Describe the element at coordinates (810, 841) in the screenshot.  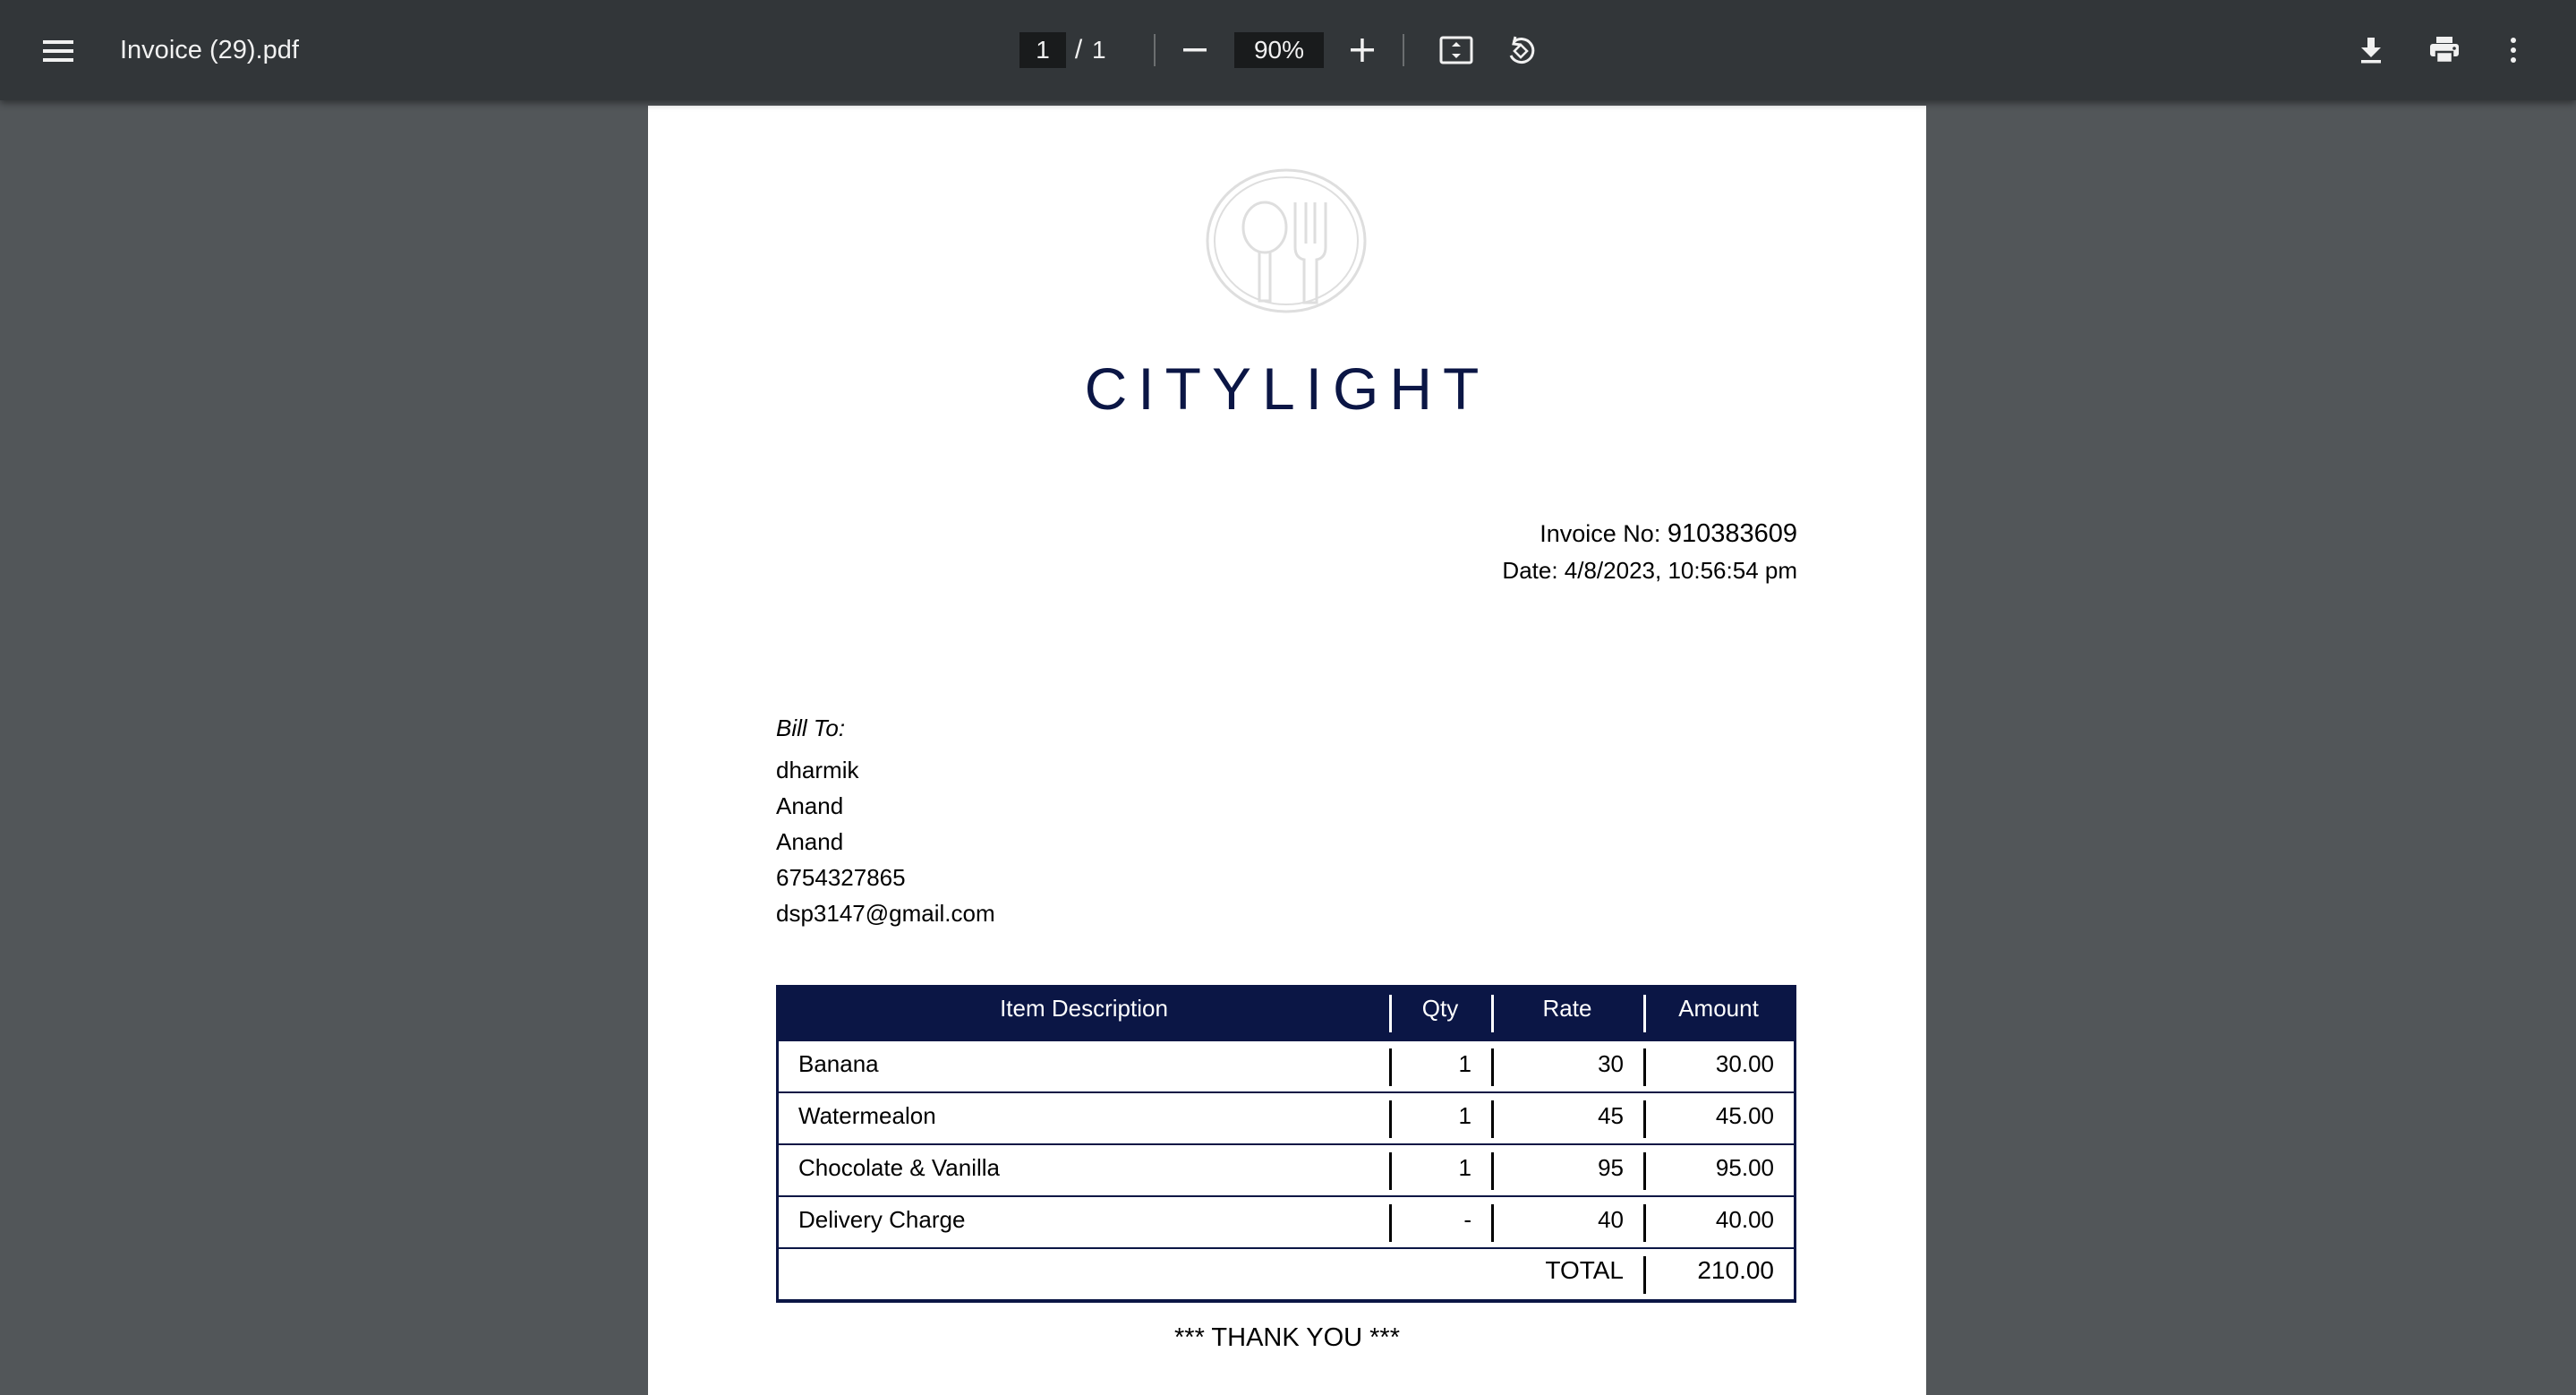
I see `bill-to-city: Anand` at that location.